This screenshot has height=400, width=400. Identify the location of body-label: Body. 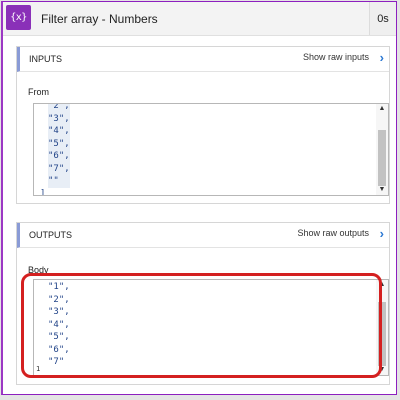
(38, 270).